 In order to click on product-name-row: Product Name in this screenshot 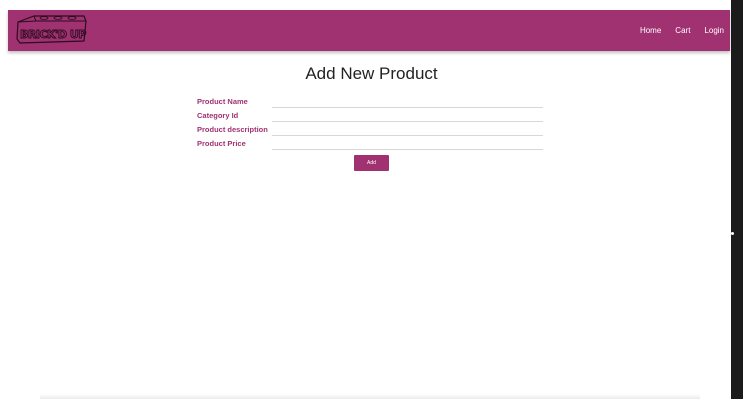, I will do `click(370, 103)`.